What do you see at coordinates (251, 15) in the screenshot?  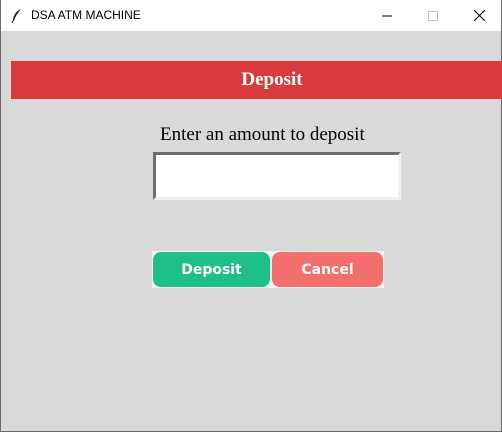 I see `title-bar: DSA ATM MACHINE` at bounding box center [251, 15].